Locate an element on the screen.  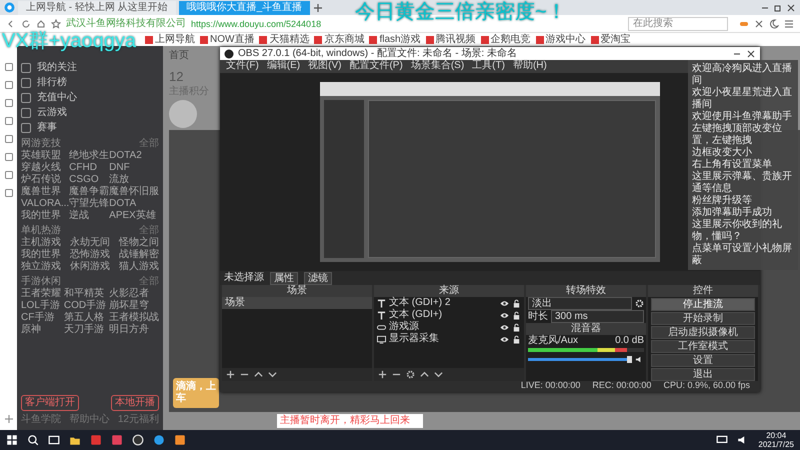
category-link: CSGO is located at coordinates (89, 180).